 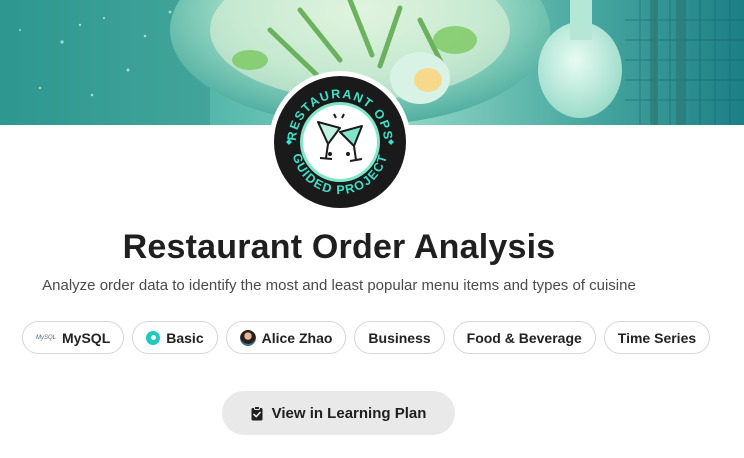 I want to click on tag-instructor: Alice Zhao, so click(x=286, y=337).